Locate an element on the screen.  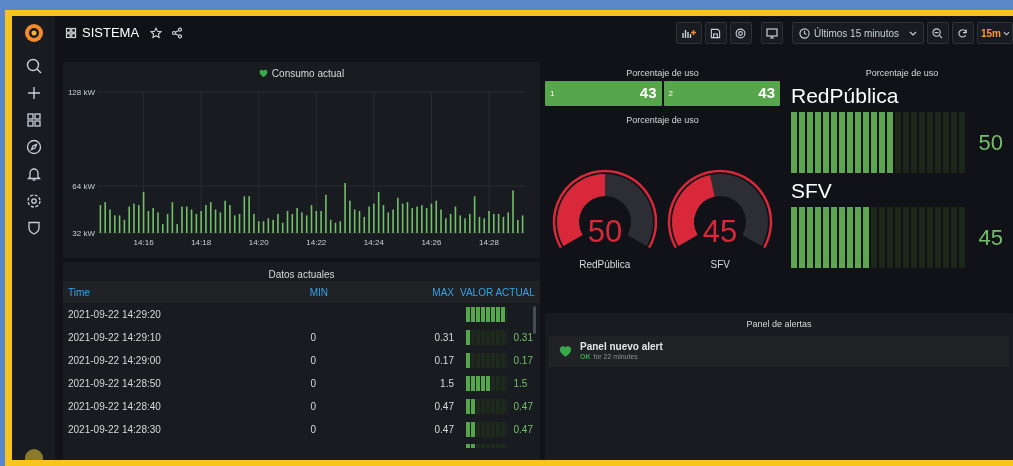
logo is located at coordinates (33, 33).